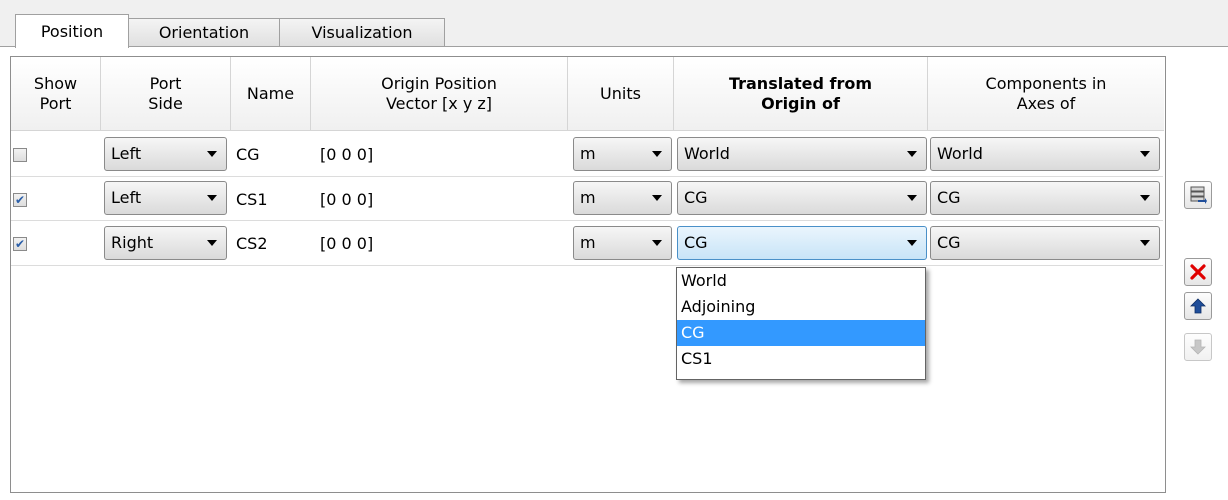 The width and height of the screenshot is (1228, 500). I want to click on header-components-in: Components in Axes of, so click(1046, 94).